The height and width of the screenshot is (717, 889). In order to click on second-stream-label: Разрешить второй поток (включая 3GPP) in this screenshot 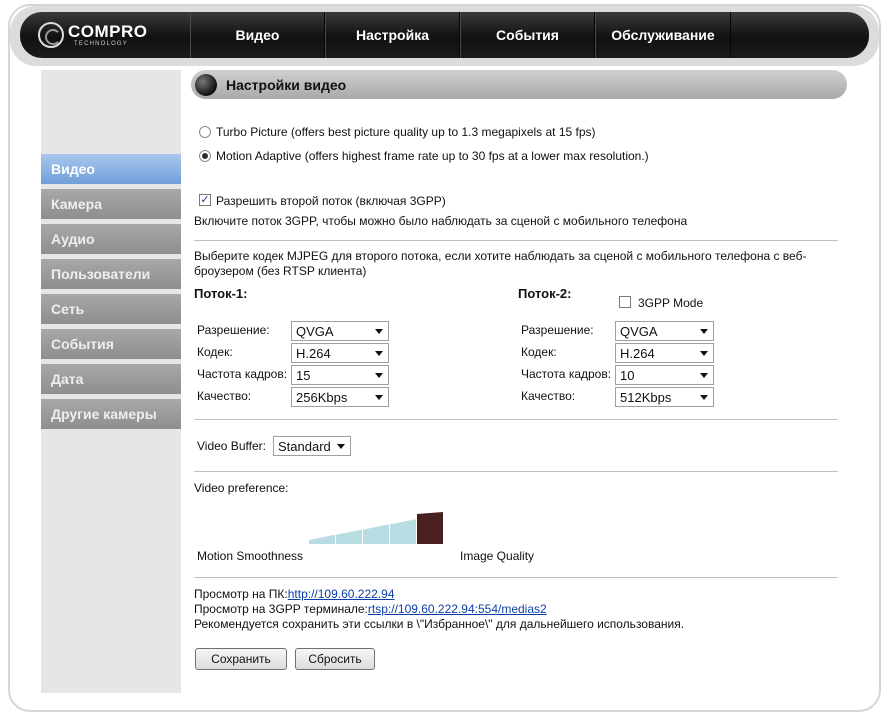, I will do `click(331, 201)`.